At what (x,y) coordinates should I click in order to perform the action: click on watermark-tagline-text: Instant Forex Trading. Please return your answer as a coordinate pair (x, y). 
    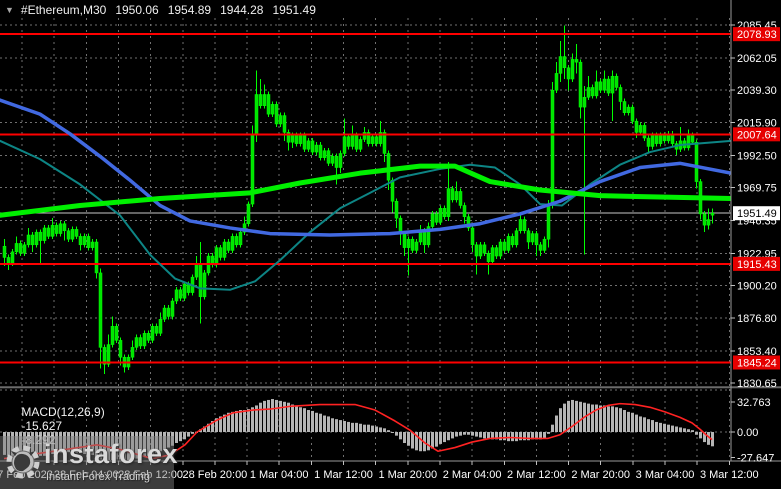
    Looking at the image, I should click on (98, 477).